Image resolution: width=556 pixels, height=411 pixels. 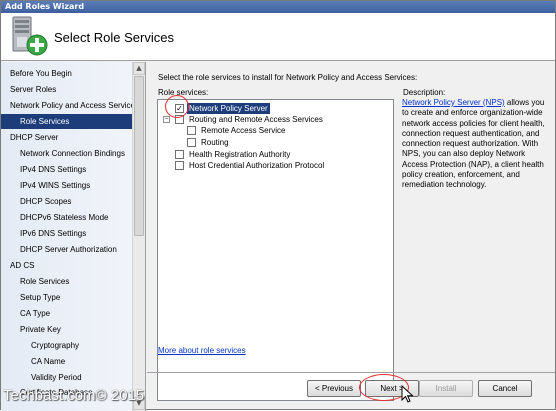 I want to click on mouse-cursor-icon, so click(x=407, y=394).